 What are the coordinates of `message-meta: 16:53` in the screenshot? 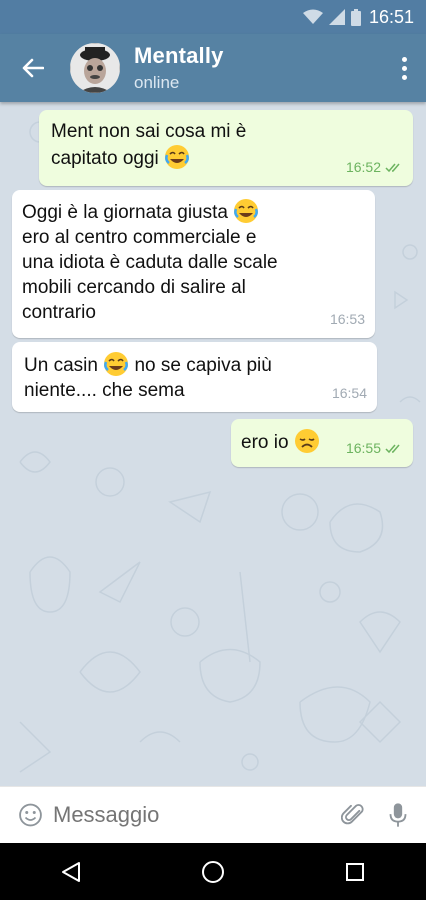 It's located at (347, 319).